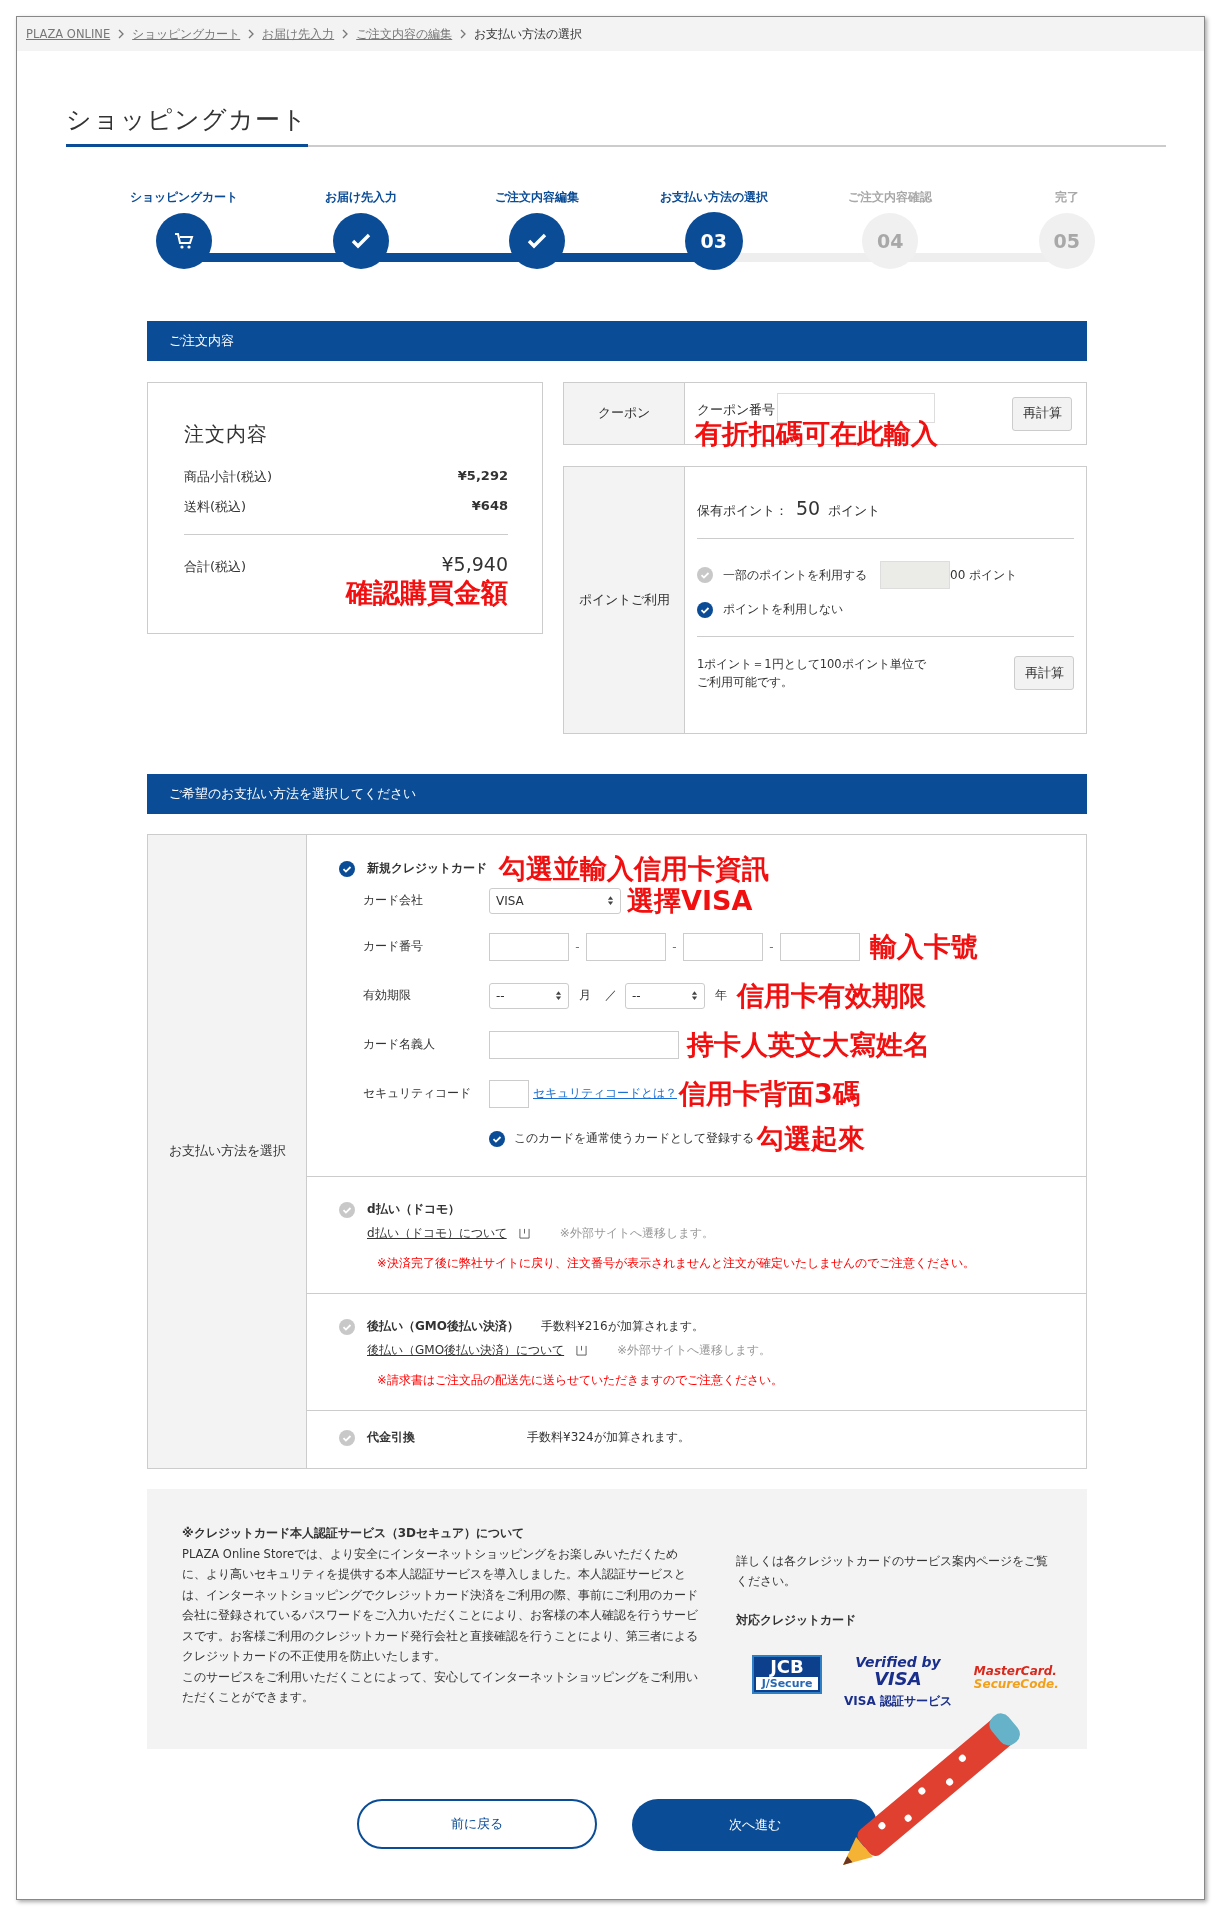 The image size is (1221, 1917). I want to click on payment-method-name: 後払い（GMO後払い決済）, so click(443, 1326).